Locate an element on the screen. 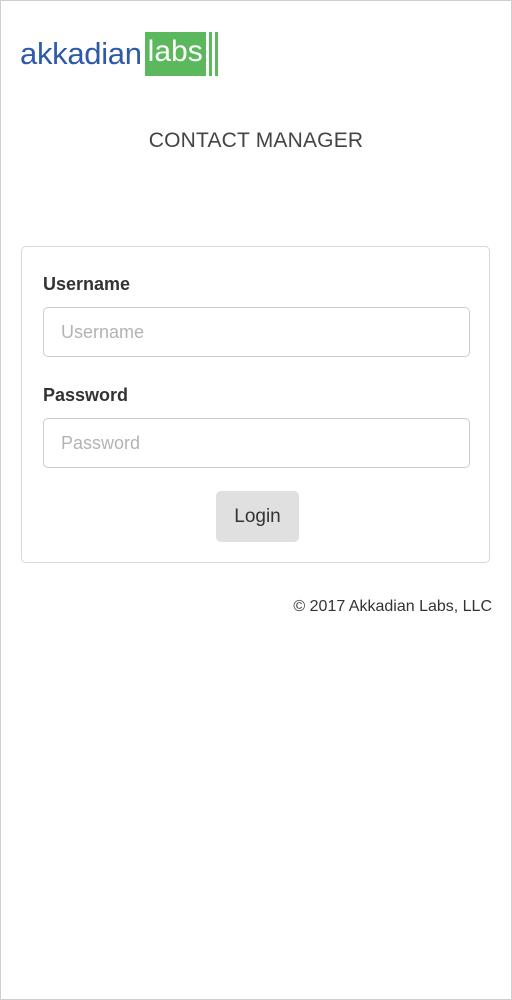  login-button: Login is located at coordinates (257, 516).